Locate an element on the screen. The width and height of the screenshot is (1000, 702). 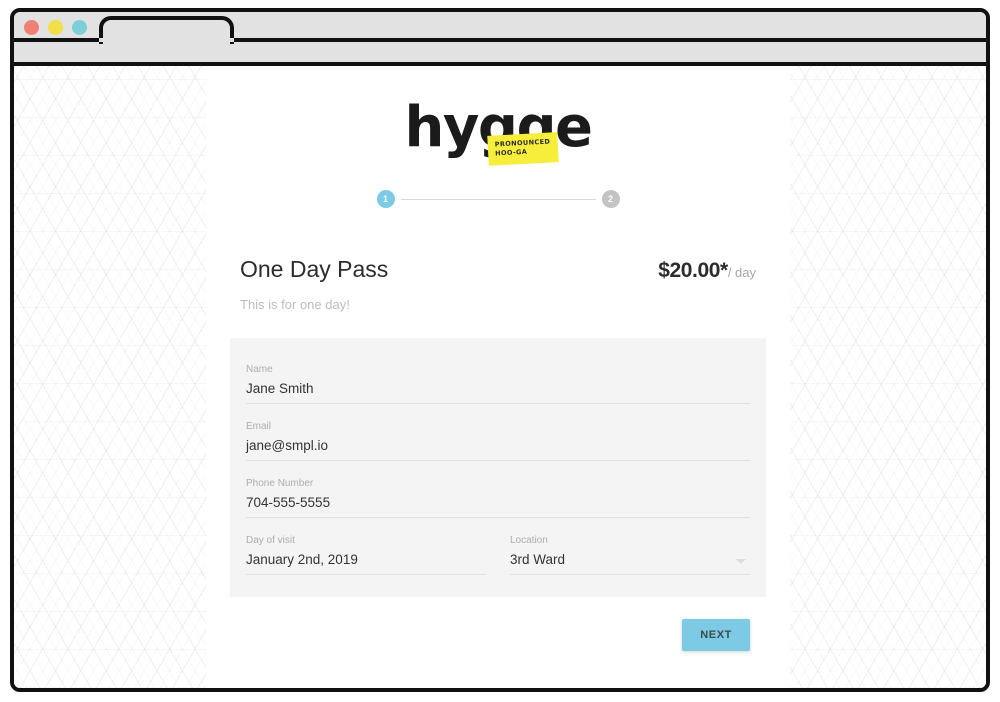
stepper-step-2-number: 2 is located at coordinates (610, 199).